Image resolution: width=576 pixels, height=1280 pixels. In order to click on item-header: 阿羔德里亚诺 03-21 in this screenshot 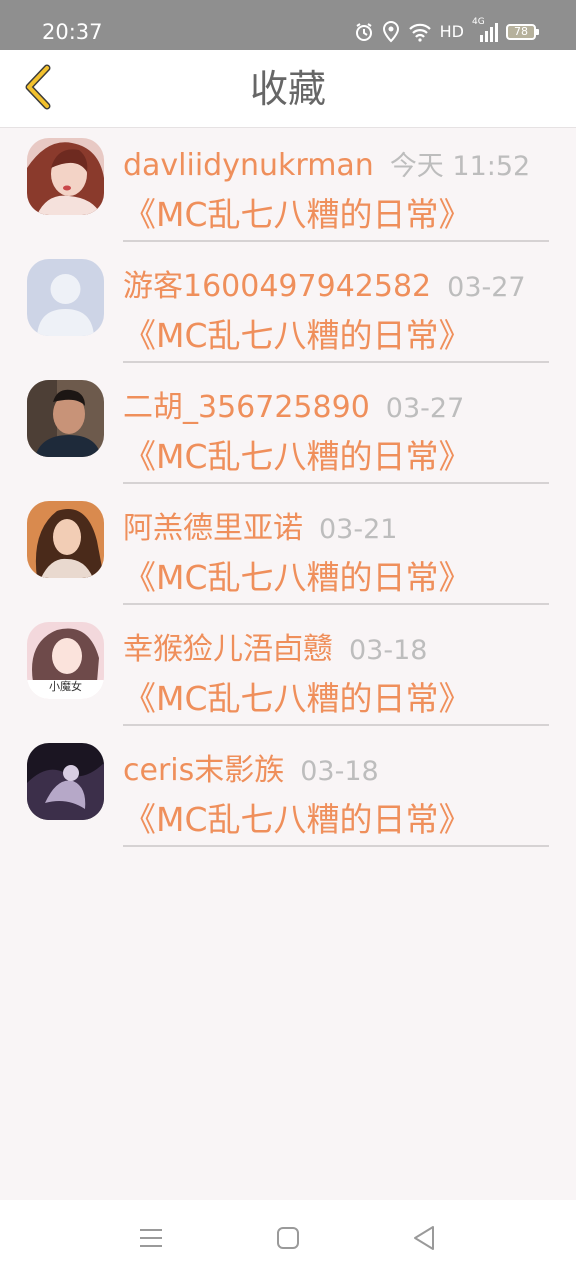, I will do `click(339, 529)`.